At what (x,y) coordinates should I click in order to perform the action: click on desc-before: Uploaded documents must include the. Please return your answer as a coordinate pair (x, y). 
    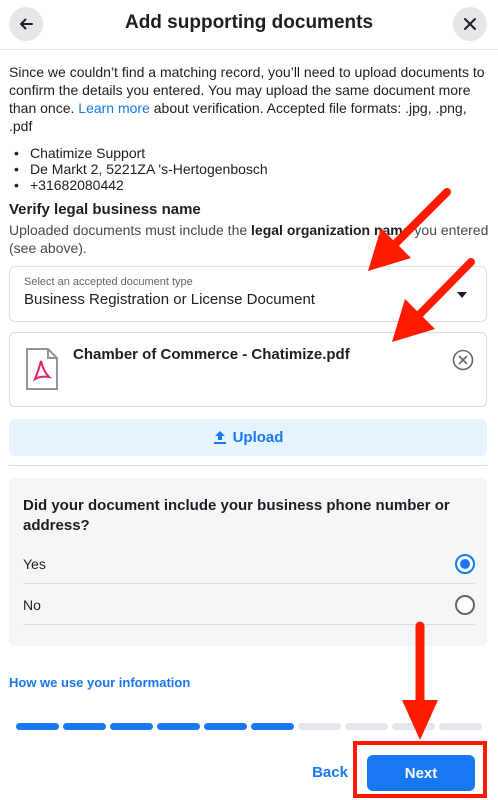
    Looking at the image, I should click on (130, 230).